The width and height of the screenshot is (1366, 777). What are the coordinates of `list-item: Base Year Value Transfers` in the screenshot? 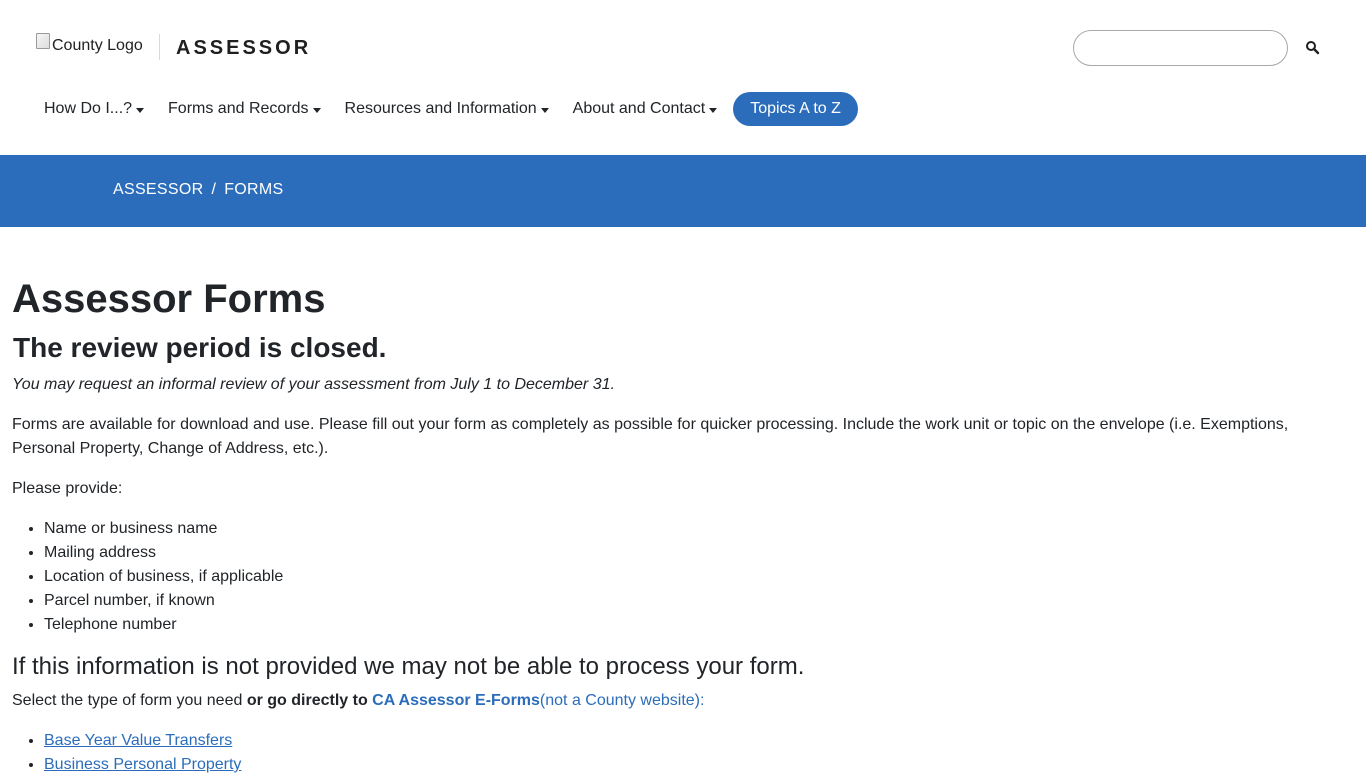 It's located at (142, 741).